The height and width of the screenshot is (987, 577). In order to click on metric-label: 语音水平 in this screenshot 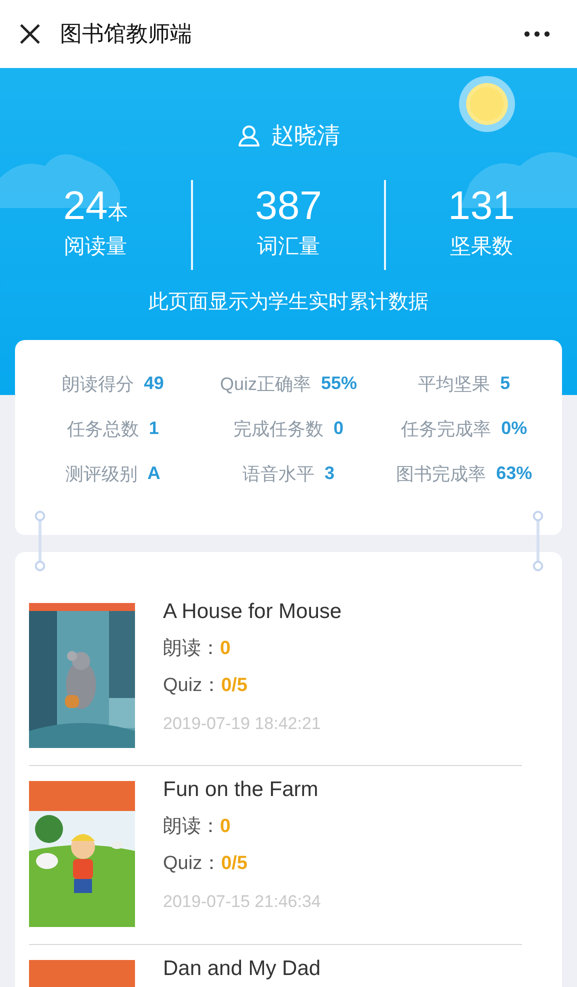, I will do `click(278, 474)`.